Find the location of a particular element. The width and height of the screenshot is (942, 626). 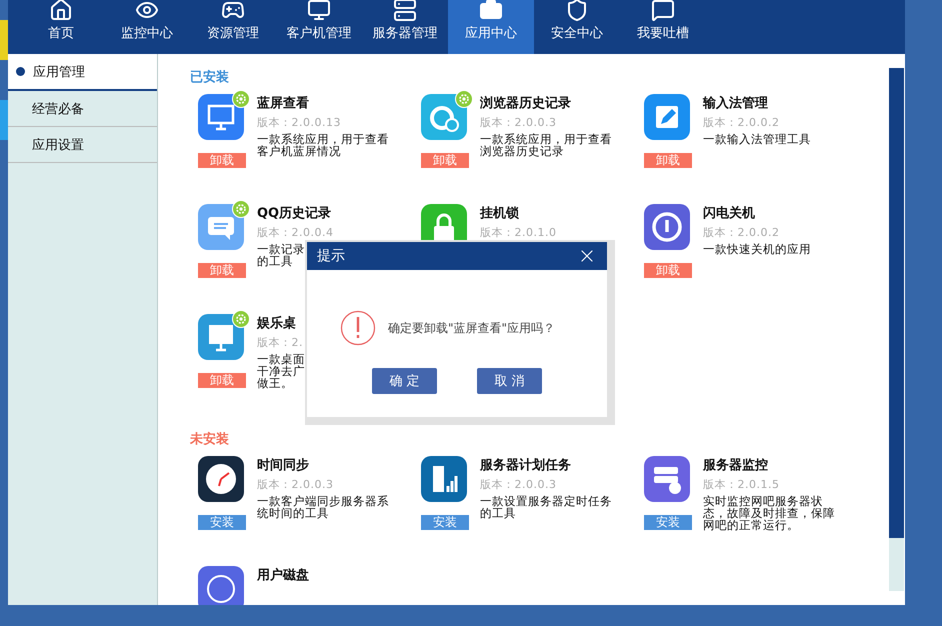

cancel-button: 取 消 is located at coordinates (509, 381).